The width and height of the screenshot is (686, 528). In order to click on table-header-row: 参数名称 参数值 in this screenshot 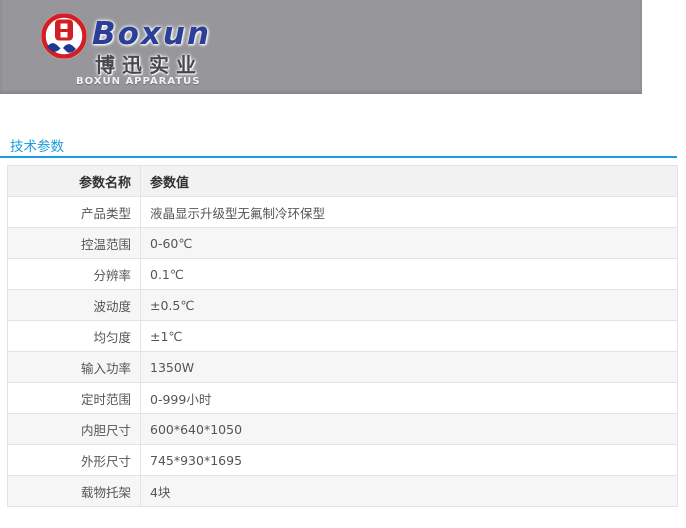, I will do `click(342, 181)`.